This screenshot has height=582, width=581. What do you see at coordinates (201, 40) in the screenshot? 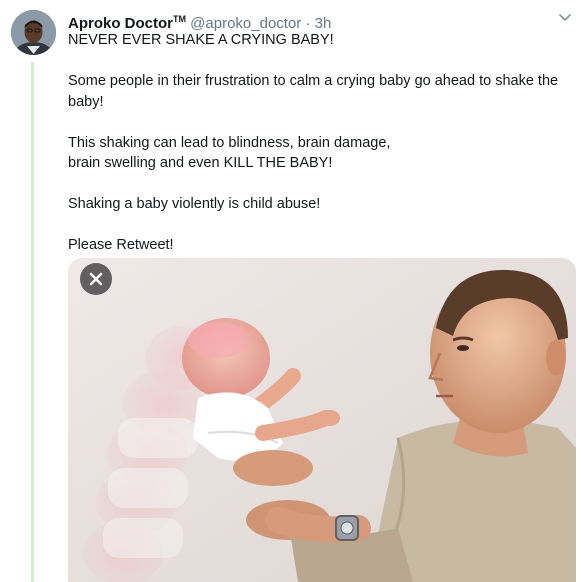
I see `tweet-line: NEVER EVER SHAKE A CRYING BABY!` at bounding box center [201, 40].